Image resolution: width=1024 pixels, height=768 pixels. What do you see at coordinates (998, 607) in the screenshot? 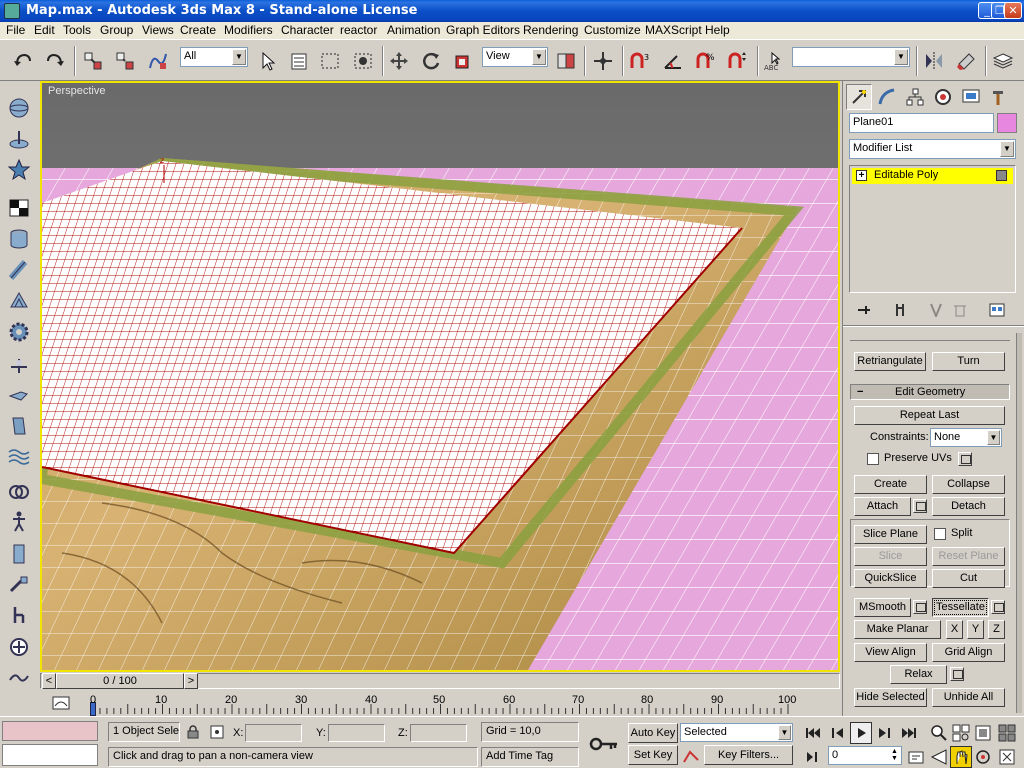
I see `tessellate-settings-icon` at bounding box center [998, 607].